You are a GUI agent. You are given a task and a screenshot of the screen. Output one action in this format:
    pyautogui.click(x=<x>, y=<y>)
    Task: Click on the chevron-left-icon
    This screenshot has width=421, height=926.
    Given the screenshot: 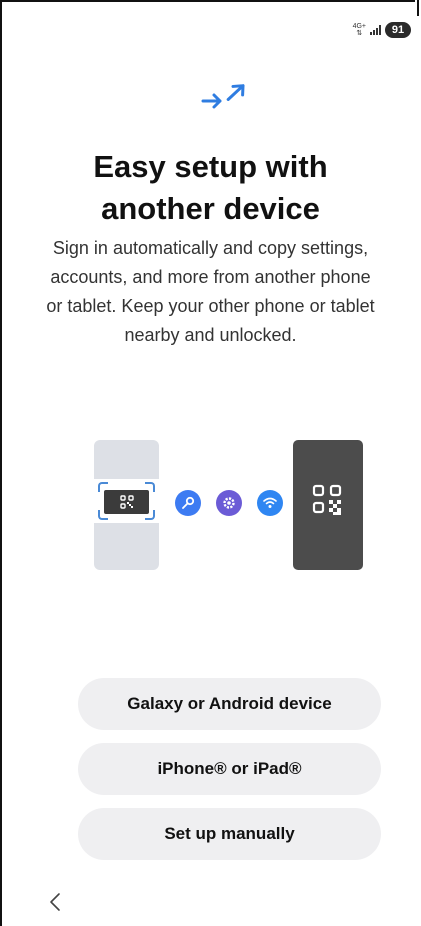 What is the action you would take?
    pyautogui.click(x=56, y=902)
    